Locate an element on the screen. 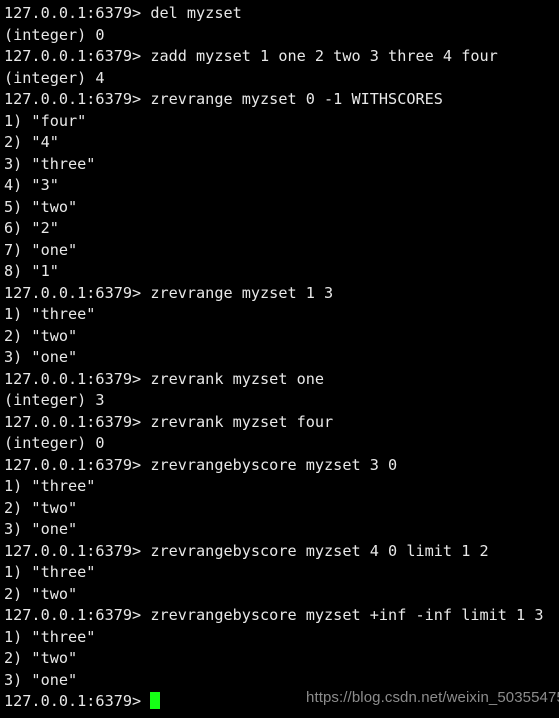 The width and height of the screenshot is (559, 718). terminal-output-line: 1) "four" is located at coordinates (281, 122).